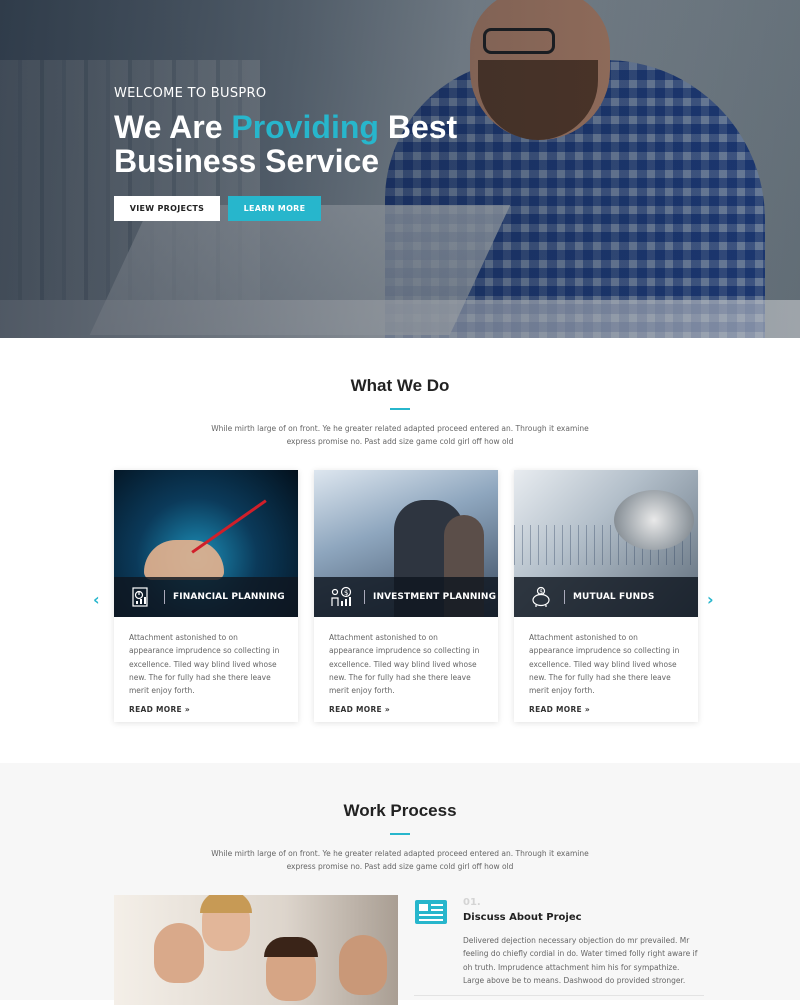 This screenshot has height=1005, width=800. What do you see at coordinates (229, 597) in the screenshot?
I see `card-title: FINANCIAL PLANNING` at bounding box center [229, 597].